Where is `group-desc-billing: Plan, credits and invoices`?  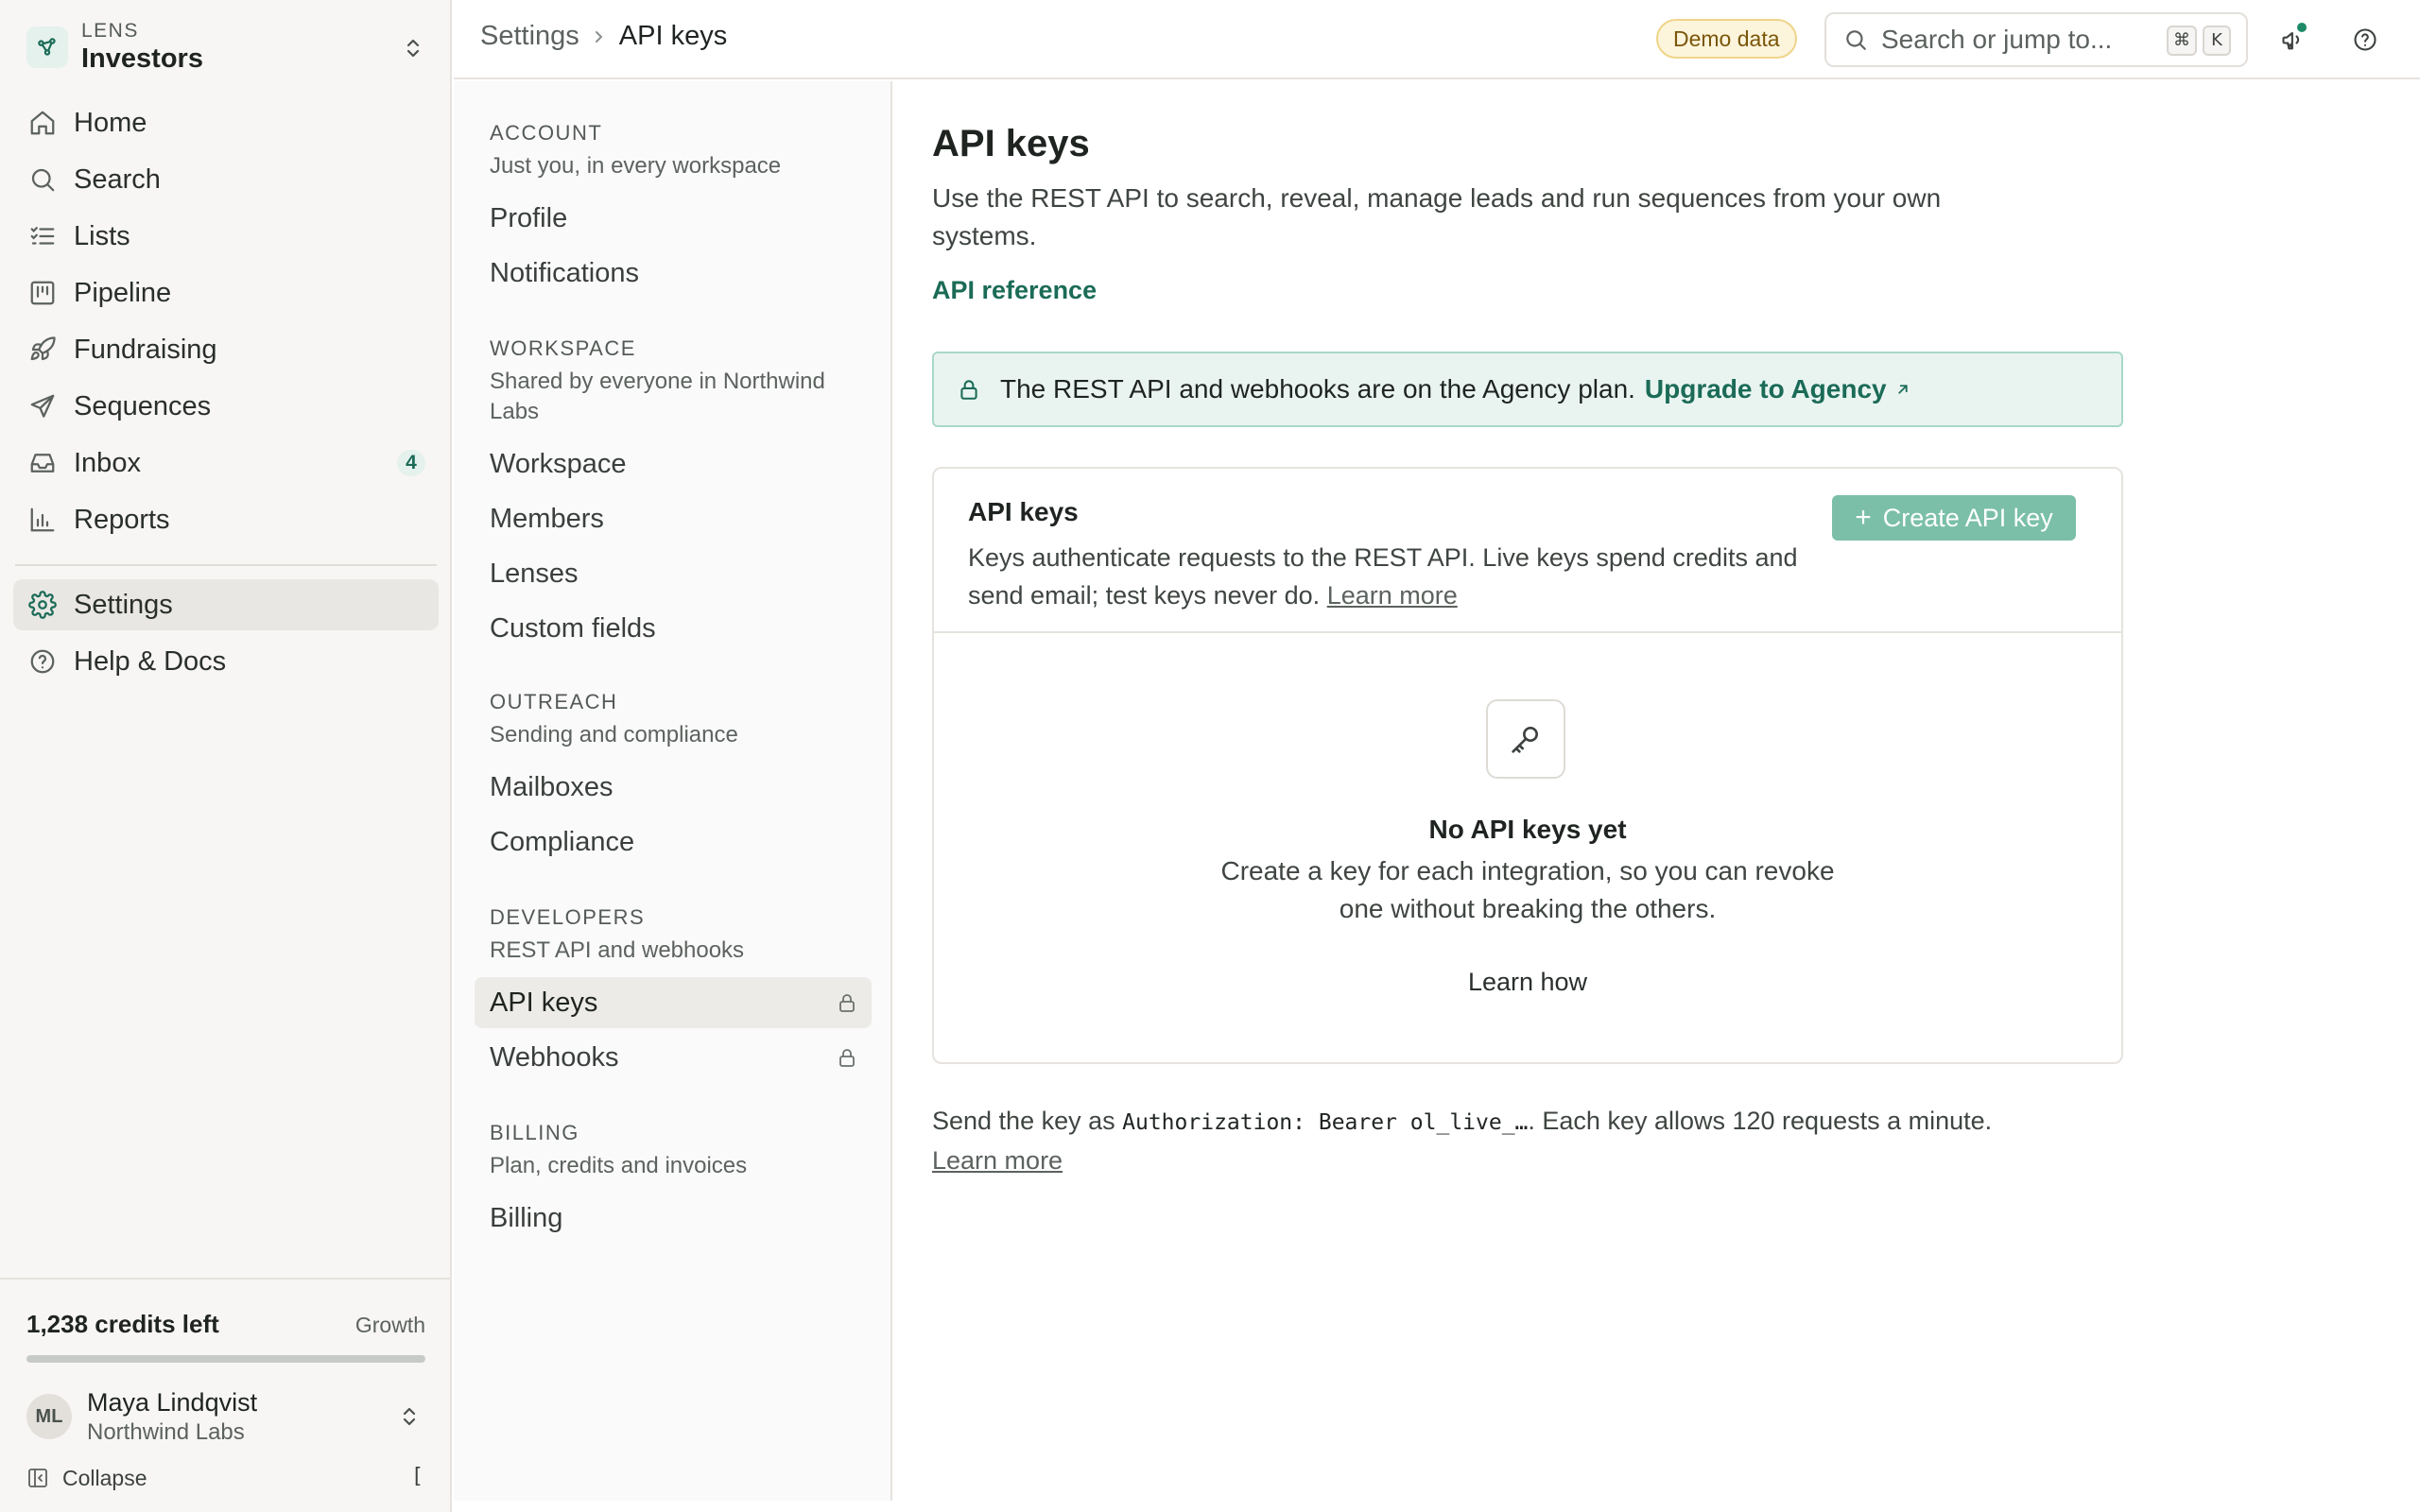 group-desc-billing: Plan, credits and invoices is located at coordinates (619, 1165).